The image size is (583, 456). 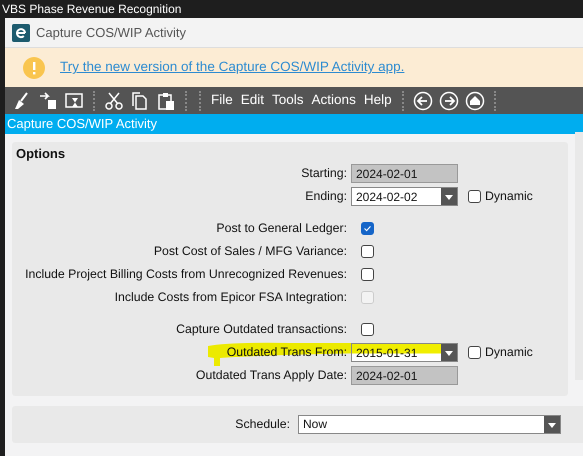 What do you see at coordinates (422, 100) in the screenshot?
I see `back-icon` at bounding box center [422, 100].